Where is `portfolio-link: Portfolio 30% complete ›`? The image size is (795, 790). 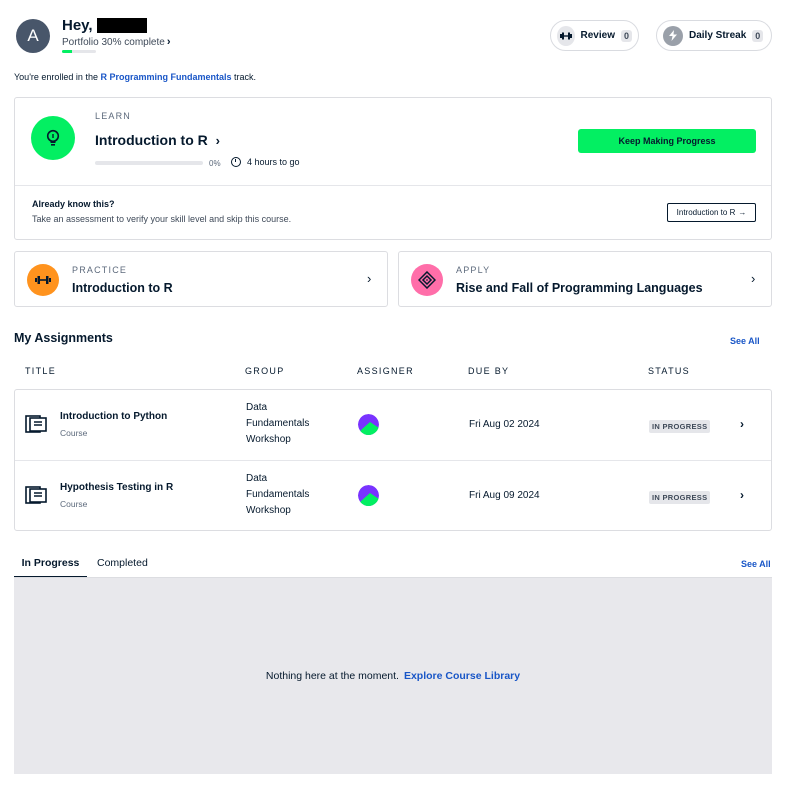
portfolio-link: Portfolio 30% complete › is located at coordinates (116, 42).